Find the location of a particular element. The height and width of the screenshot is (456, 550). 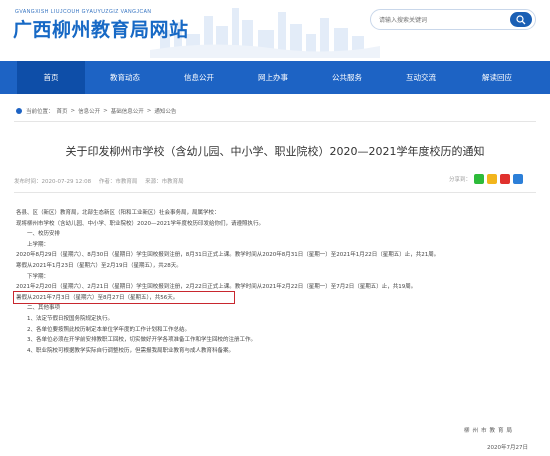

location-icon is located at coordinates (19, 111).